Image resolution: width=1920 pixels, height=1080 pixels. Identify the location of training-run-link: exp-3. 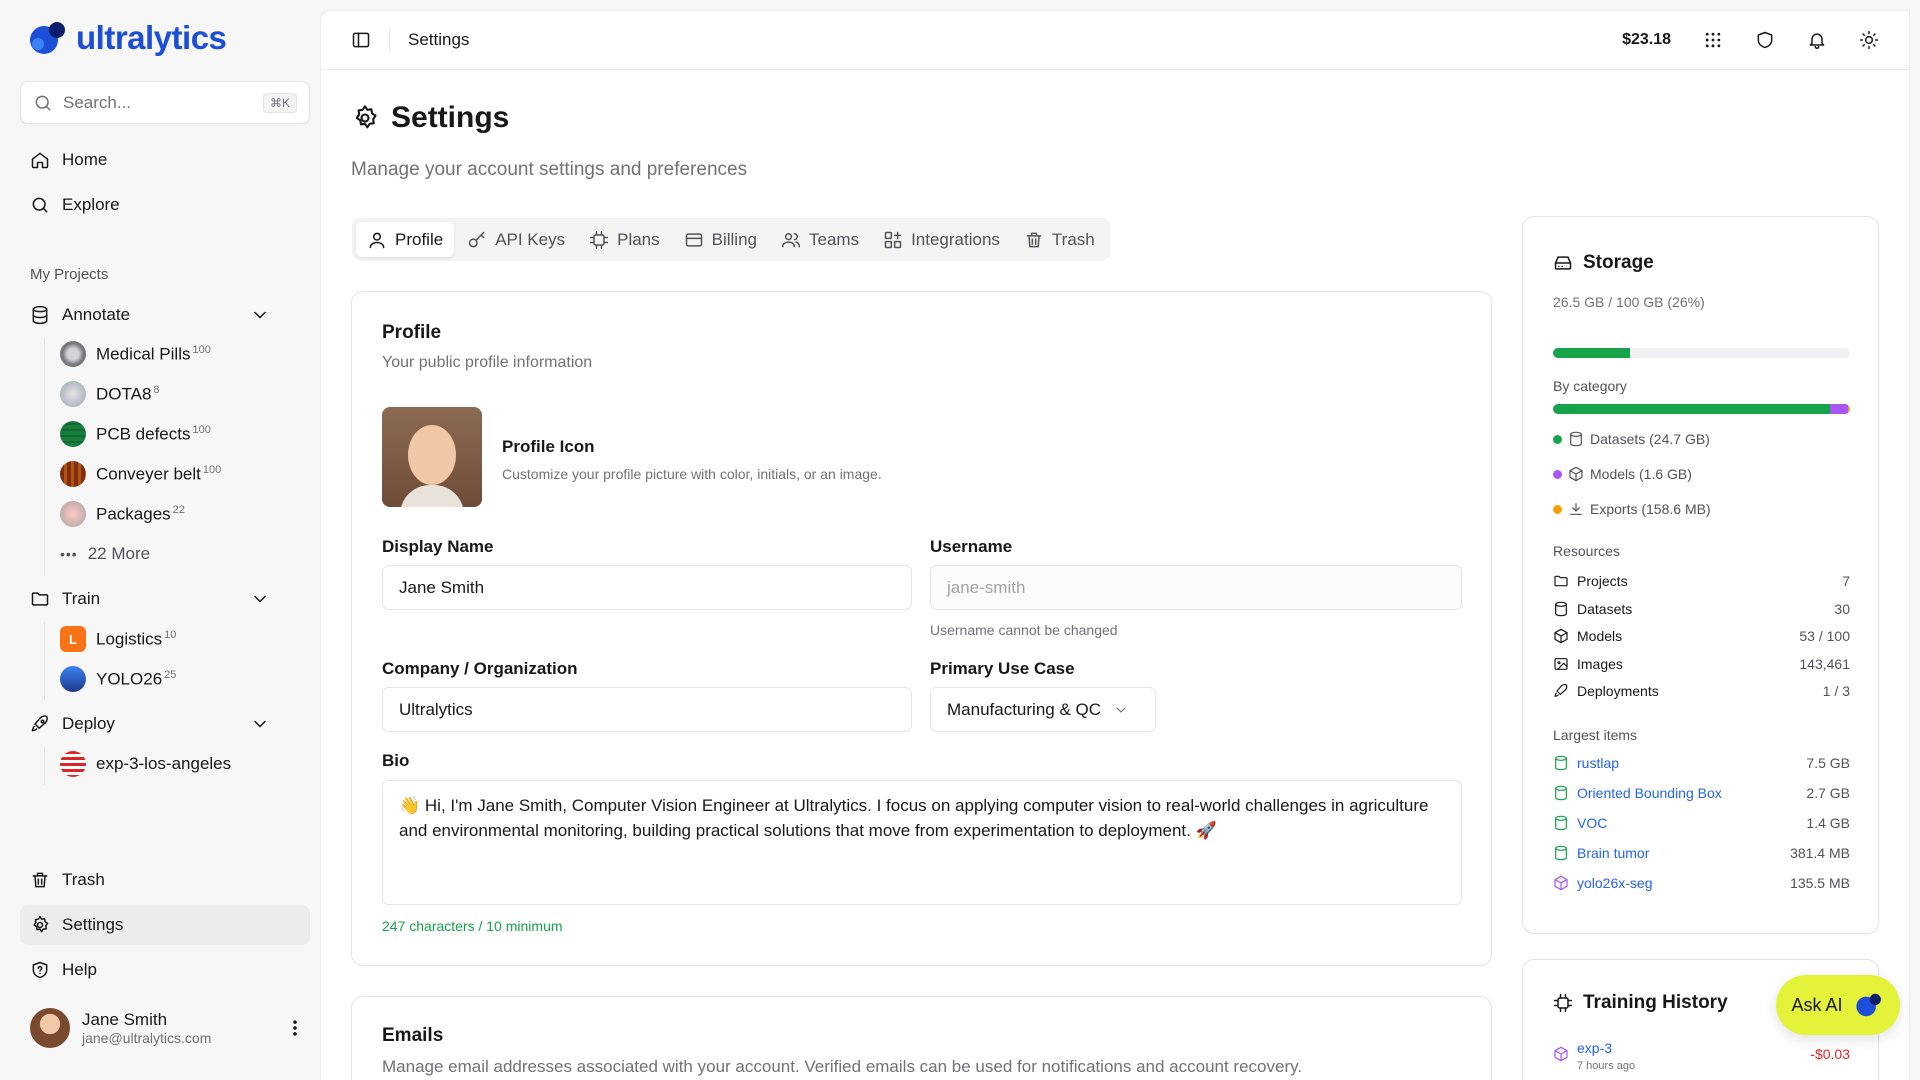
(1606, 1048).